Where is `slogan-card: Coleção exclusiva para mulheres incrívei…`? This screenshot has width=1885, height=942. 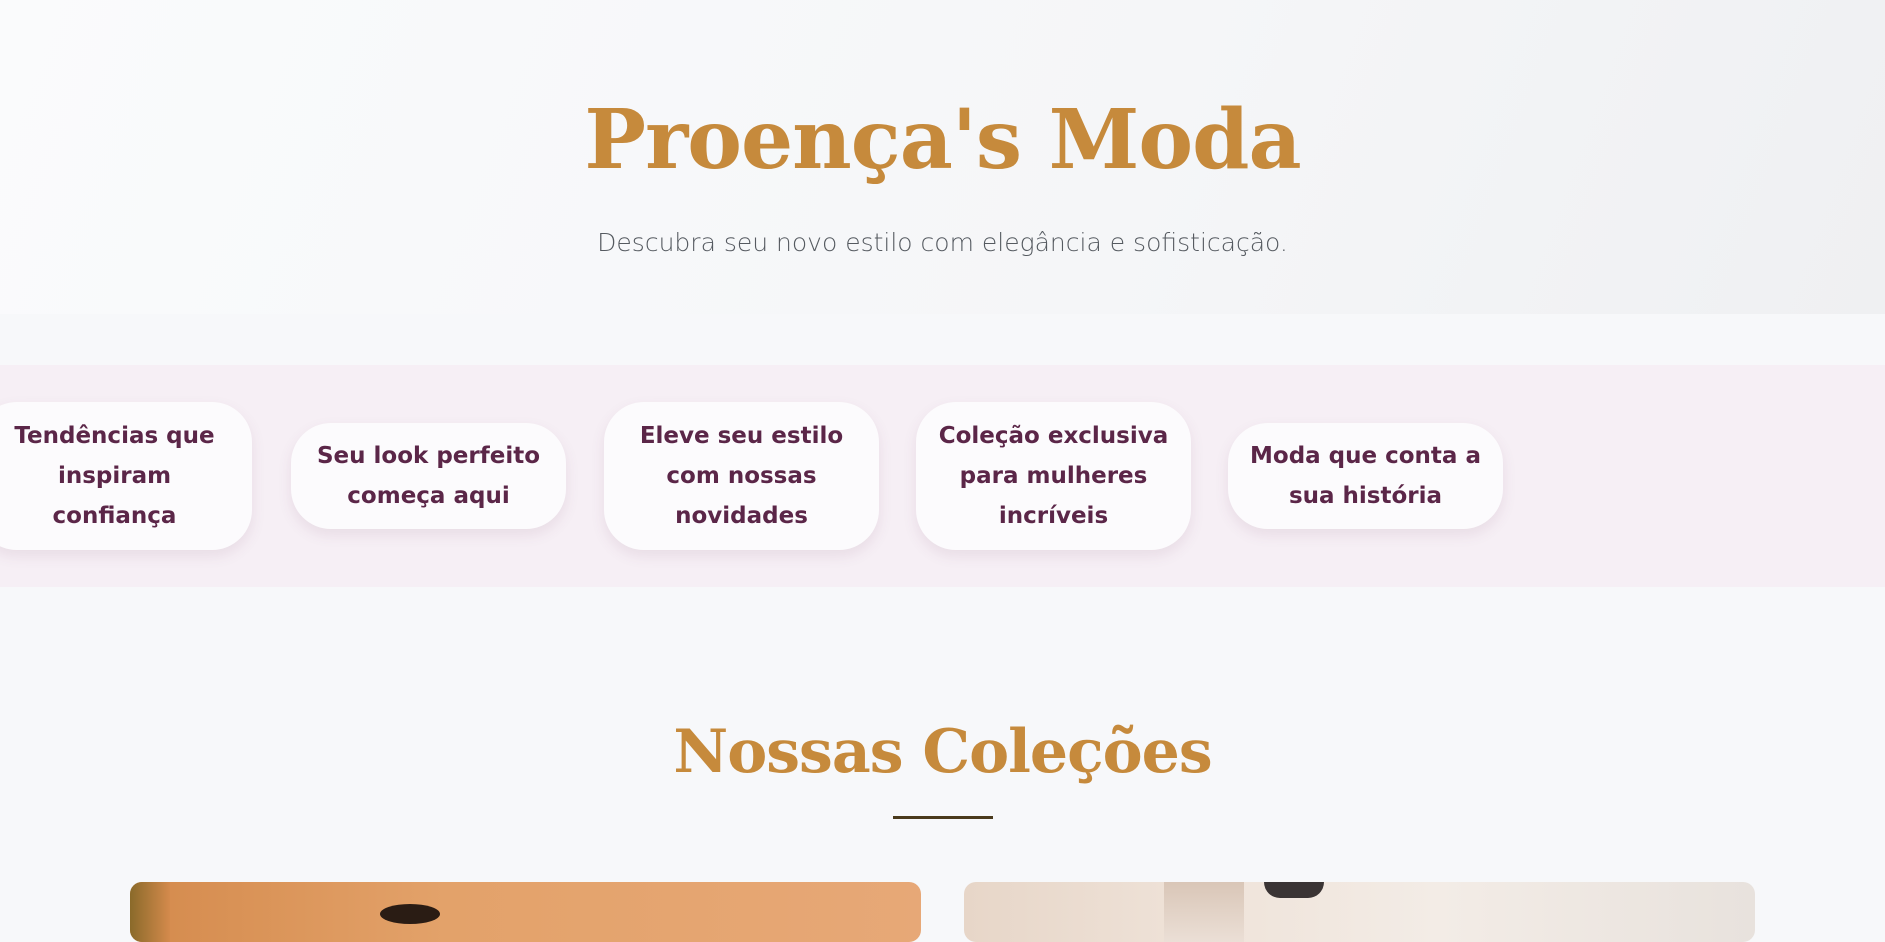 slogan-card: Coleção exclusiva para mulheres incrívei… is located at coordinates (1053, 476).